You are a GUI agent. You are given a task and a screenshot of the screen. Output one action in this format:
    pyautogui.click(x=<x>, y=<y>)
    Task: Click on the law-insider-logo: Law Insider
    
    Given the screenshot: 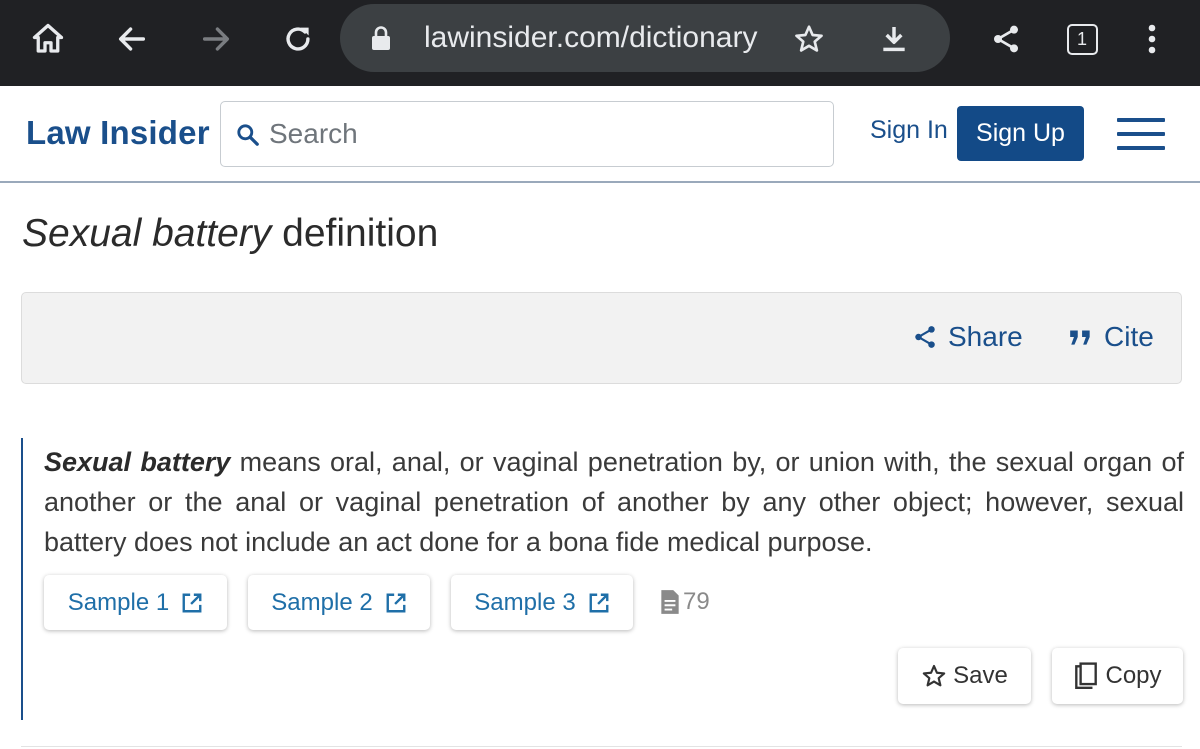 What is the action you would take?
    pyautogui.click(x=118, y=133)
    